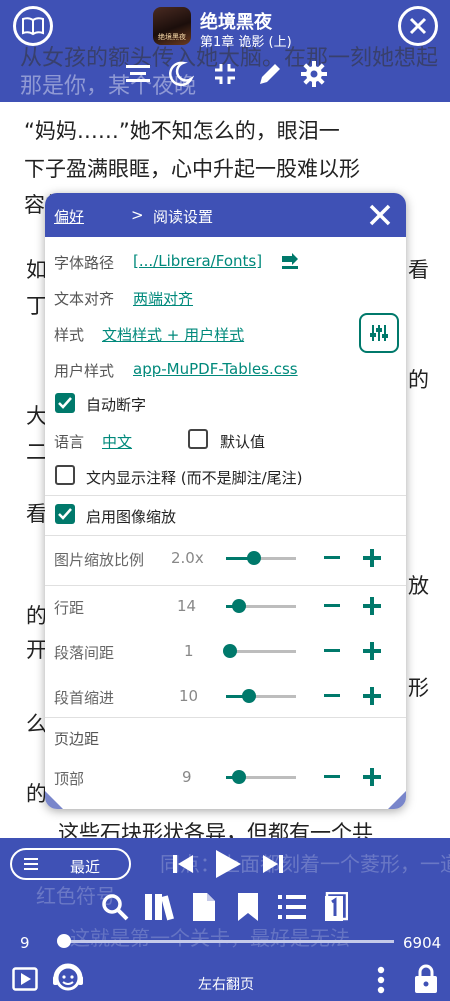 The image size is (450, 1001). I want to click on download-font-icon, so click(290, 261).